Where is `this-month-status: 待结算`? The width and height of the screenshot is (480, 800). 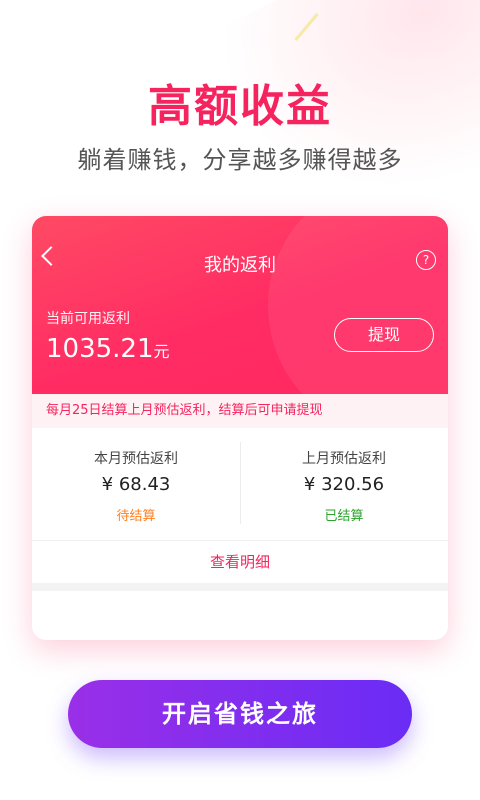
this-month-status: 待结算 is located at coordinates (136, 516).